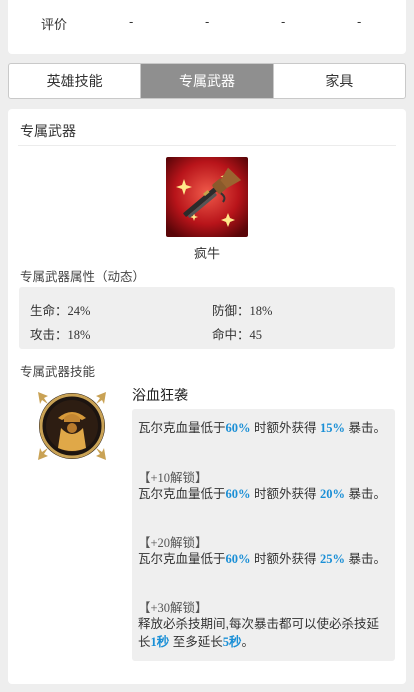 Image resolution: width=414 pixels, height=692 pixels. I want to click on tab-hero-skills: 英雄技能, so click(75, 81).